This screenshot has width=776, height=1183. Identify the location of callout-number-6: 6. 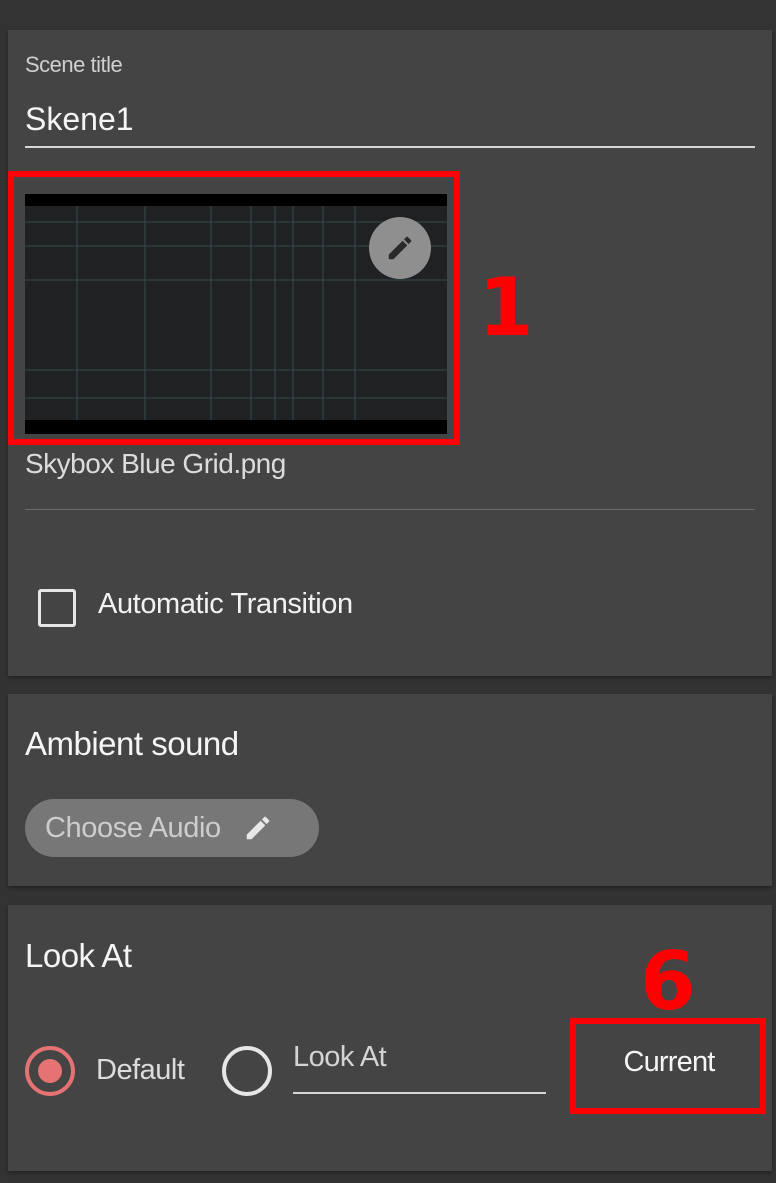
(668, 981).